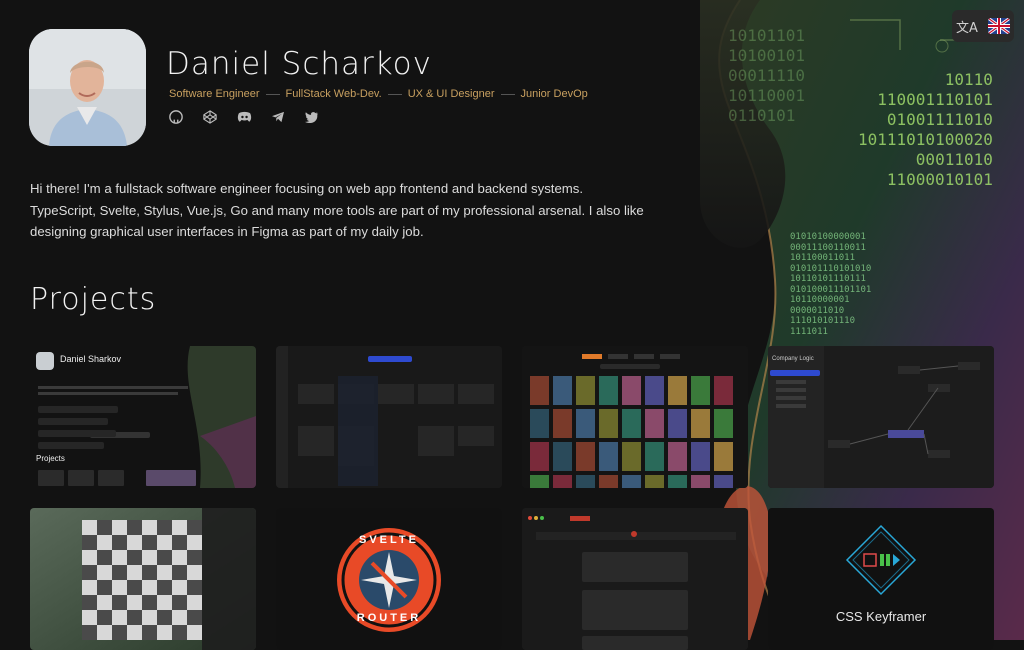  Describe the element at coordinates (881, 417) in the screenshot. I see `project-card-company-logic: Company Logic` at that location.